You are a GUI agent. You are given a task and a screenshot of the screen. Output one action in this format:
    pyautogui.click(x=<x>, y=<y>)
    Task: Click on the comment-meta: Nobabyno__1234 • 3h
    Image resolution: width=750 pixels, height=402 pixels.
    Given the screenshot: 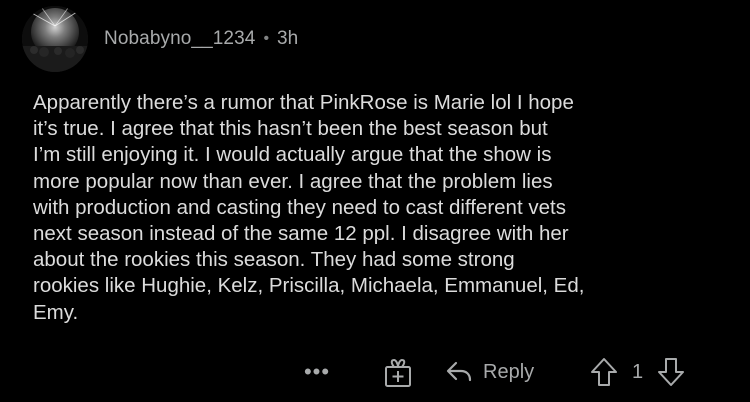 What is the action you would take?
    pyautogui.click(x=201, y=39)
    